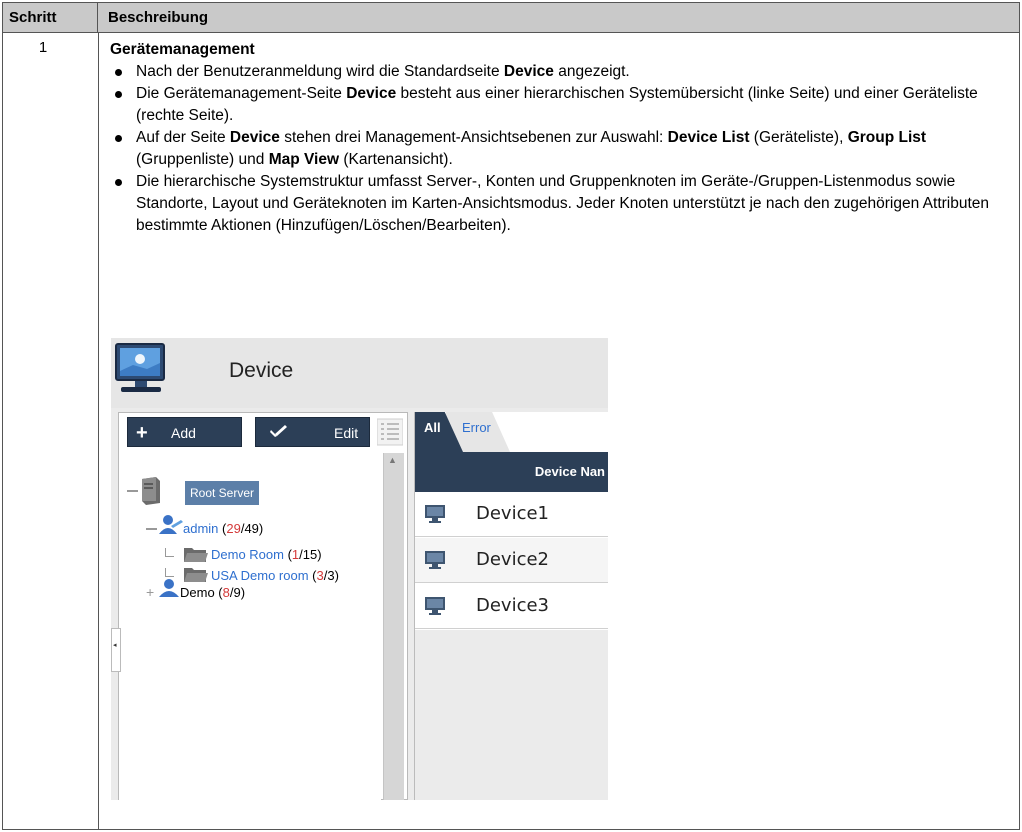 The image size is (1022, 832). Describe the element at coordinates (223, 528) in the screenshot. I see `tree-node-admin: admin (29/49)` at that location.